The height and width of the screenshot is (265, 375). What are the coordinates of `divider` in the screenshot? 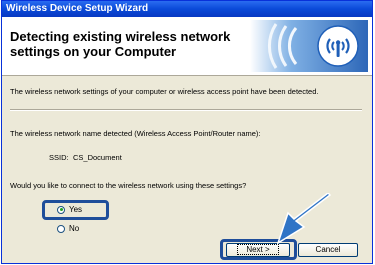 It's located at (186, 110).